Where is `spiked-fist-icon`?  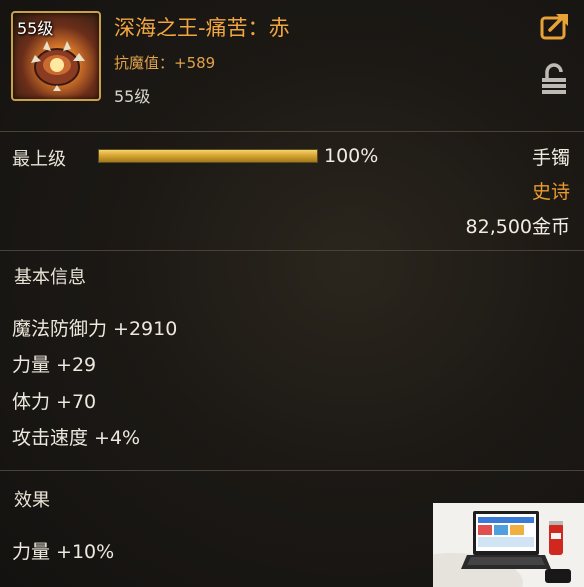 spiked-fist-icon is located at coordinates (58, 66).